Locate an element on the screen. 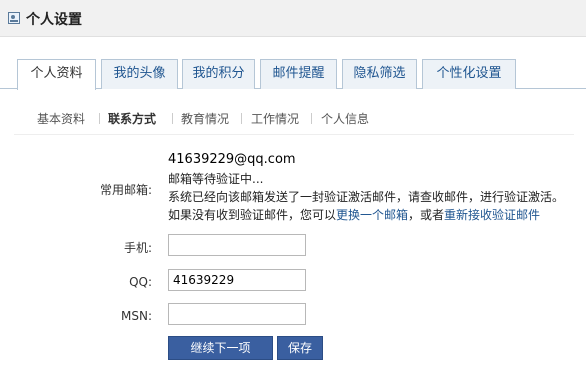 The height and width of the screenshot is (385, 586). tab-email-reminder: 邮件提醒 is located at coordinates (298, 74).